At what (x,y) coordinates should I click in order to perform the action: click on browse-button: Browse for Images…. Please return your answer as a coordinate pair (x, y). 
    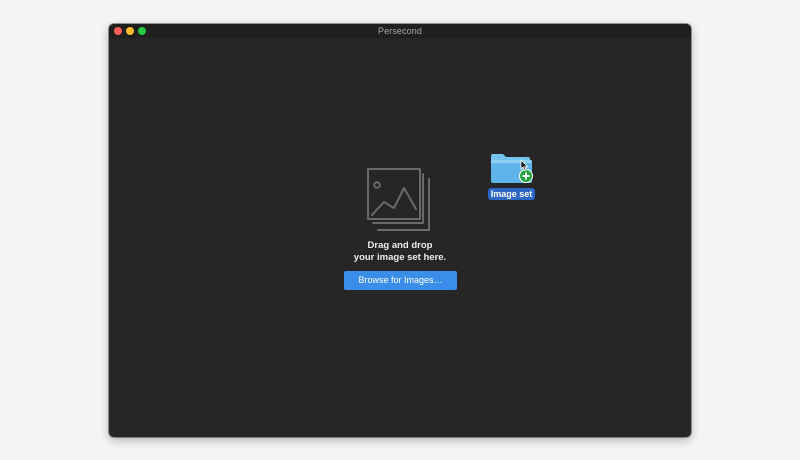
    Looking at the image, I should click on (400, 280).